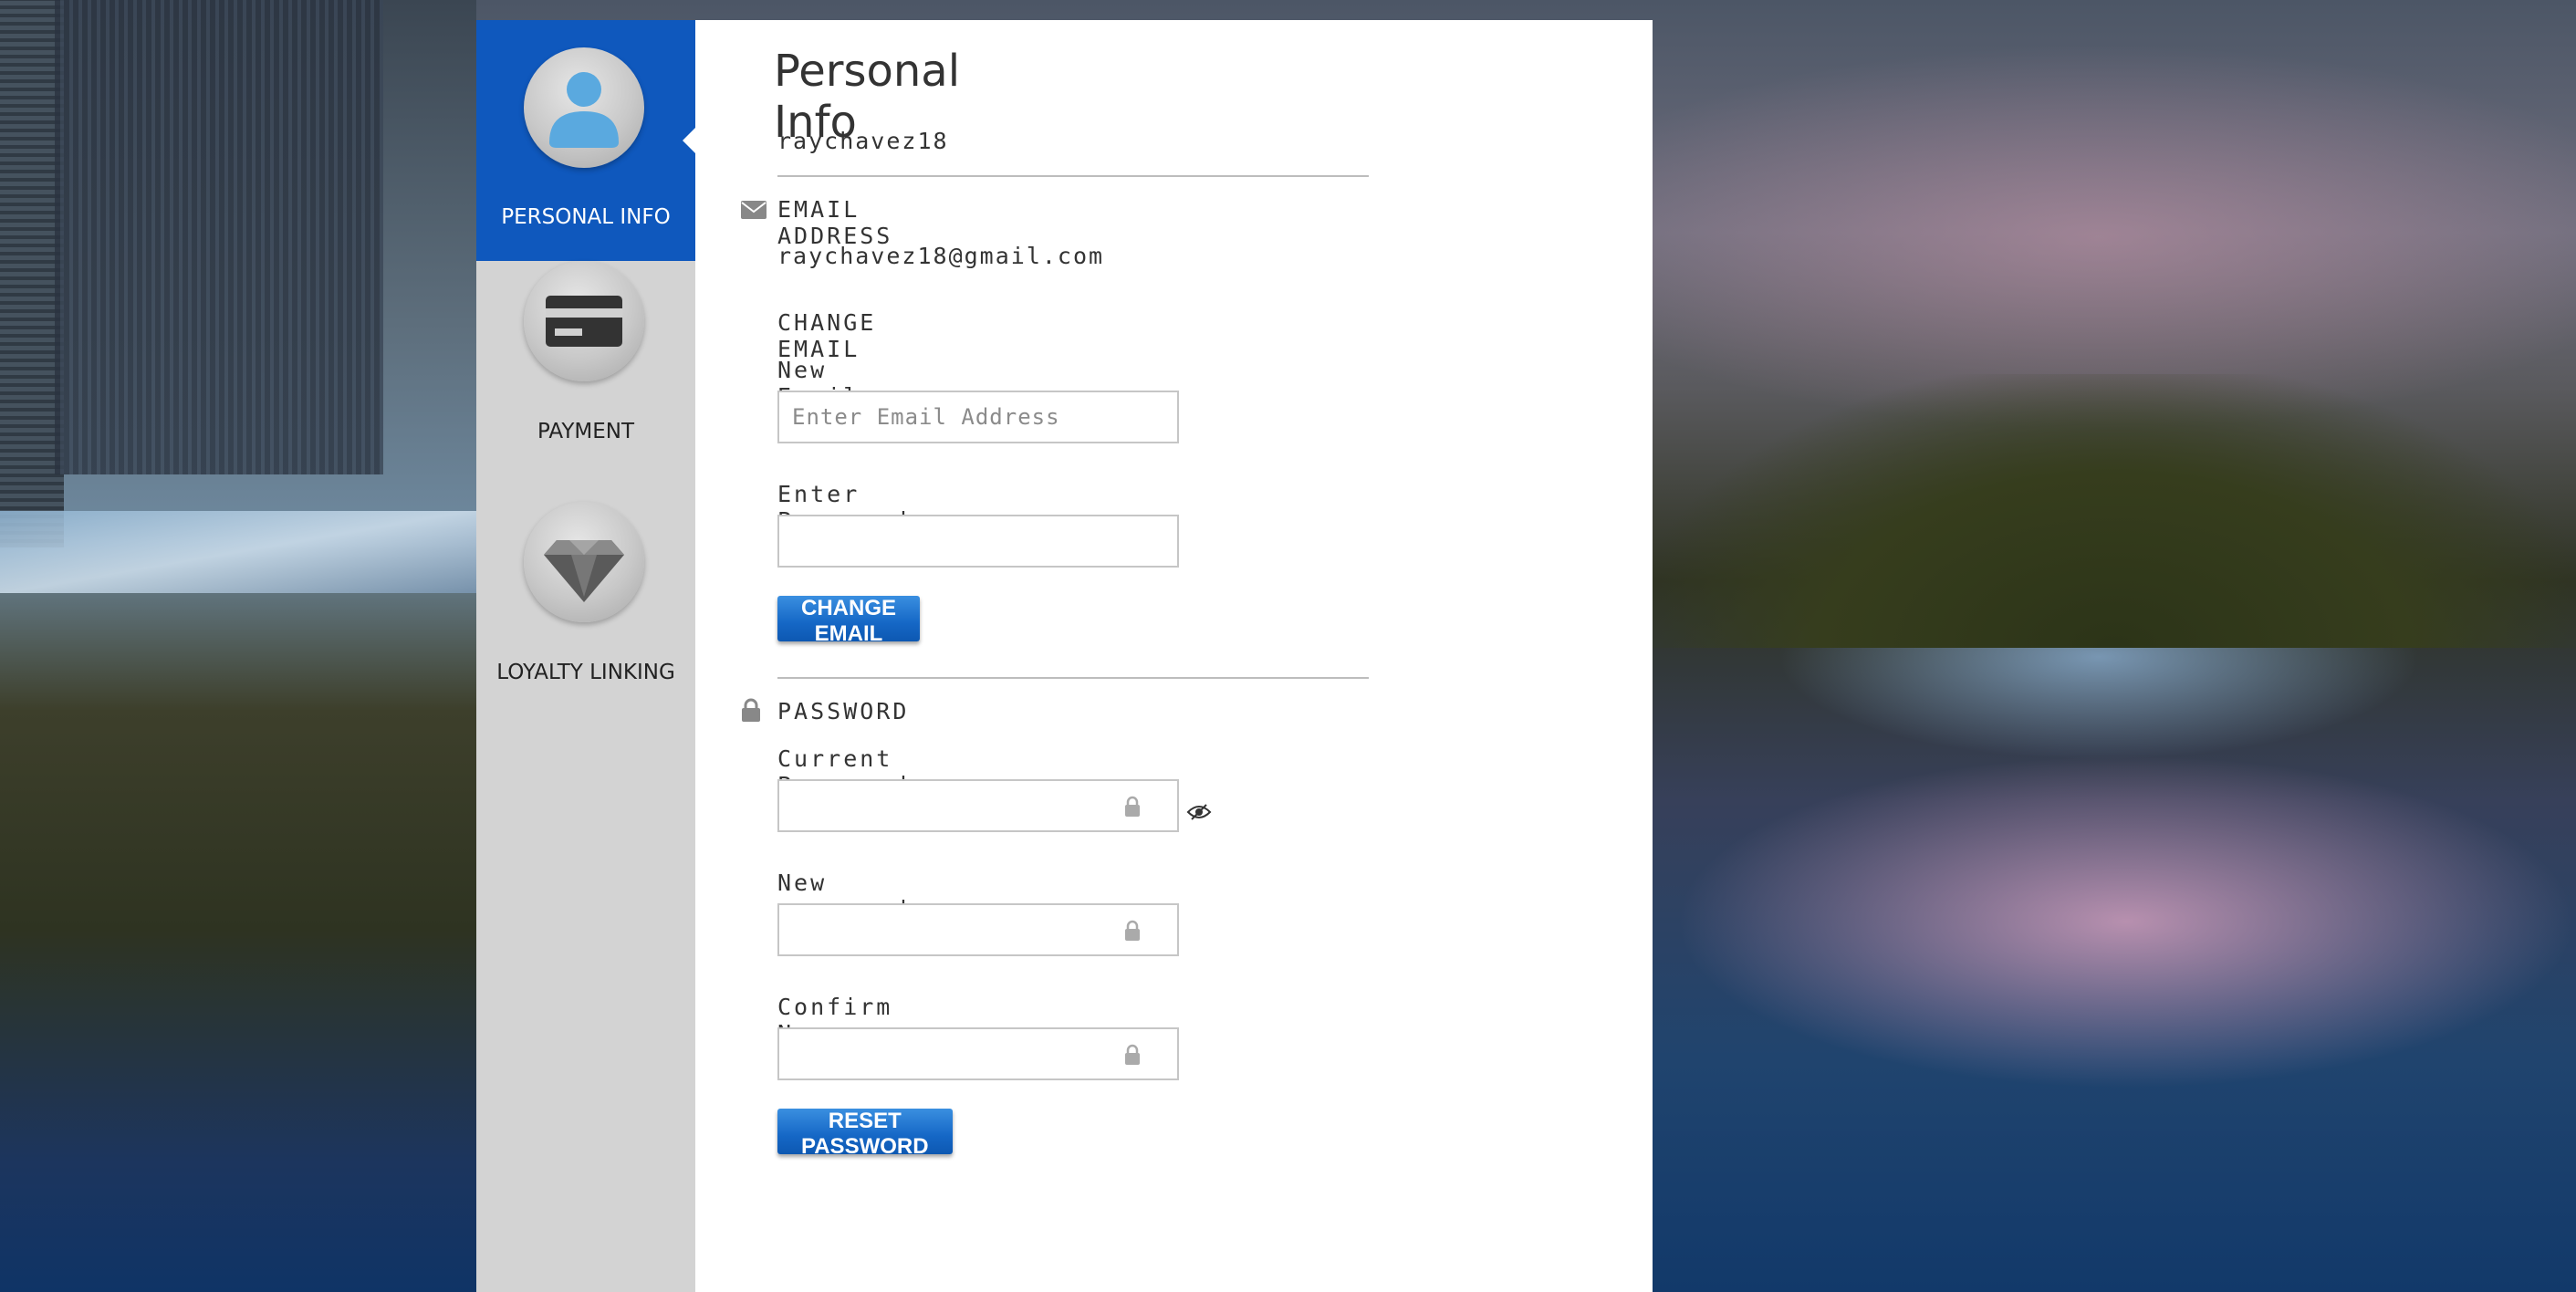 Image resolution: width=2576 pixels, height=1292 pixels. What do you see at coordinates (941, 256) in the screenshot?
I see `current-email: raychavez18@gmail.com` at bounding box center [941, 256].